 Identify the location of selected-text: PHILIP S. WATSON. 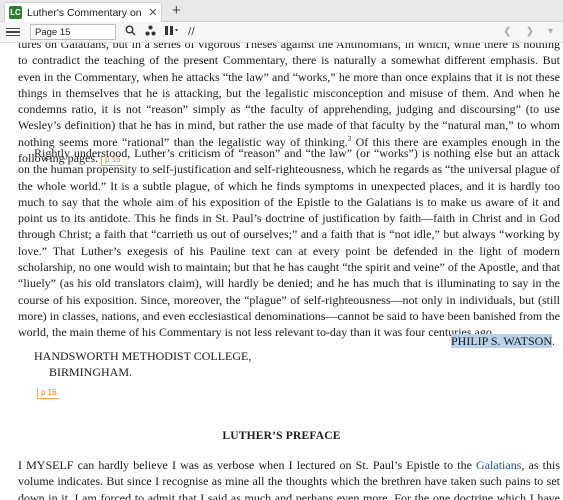
(501, 341).